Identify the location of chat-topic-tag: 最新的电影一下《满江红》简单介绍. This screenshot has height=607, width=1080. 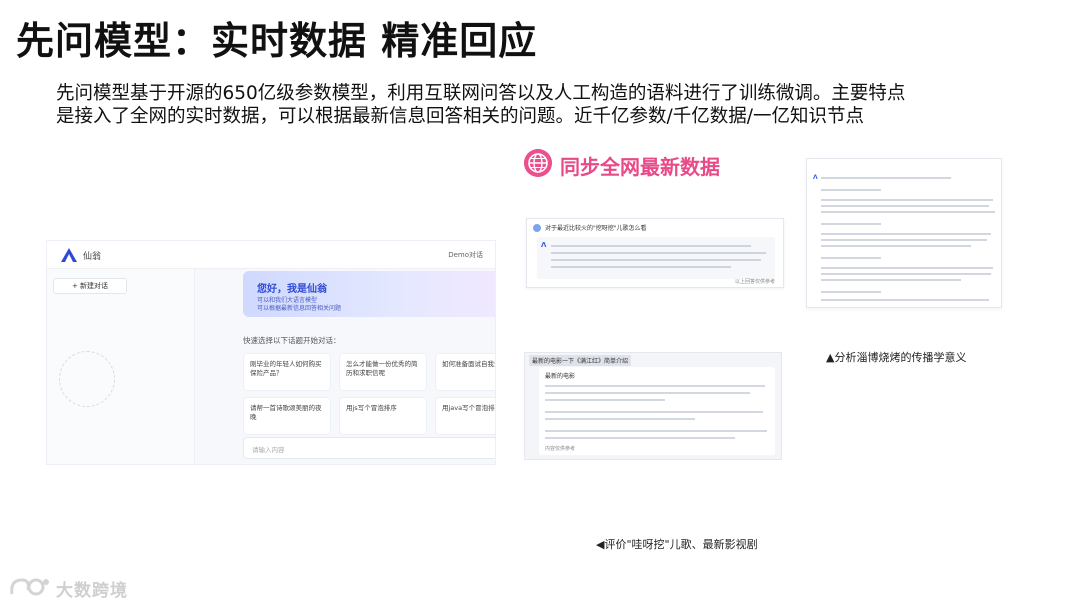
(580, 360).